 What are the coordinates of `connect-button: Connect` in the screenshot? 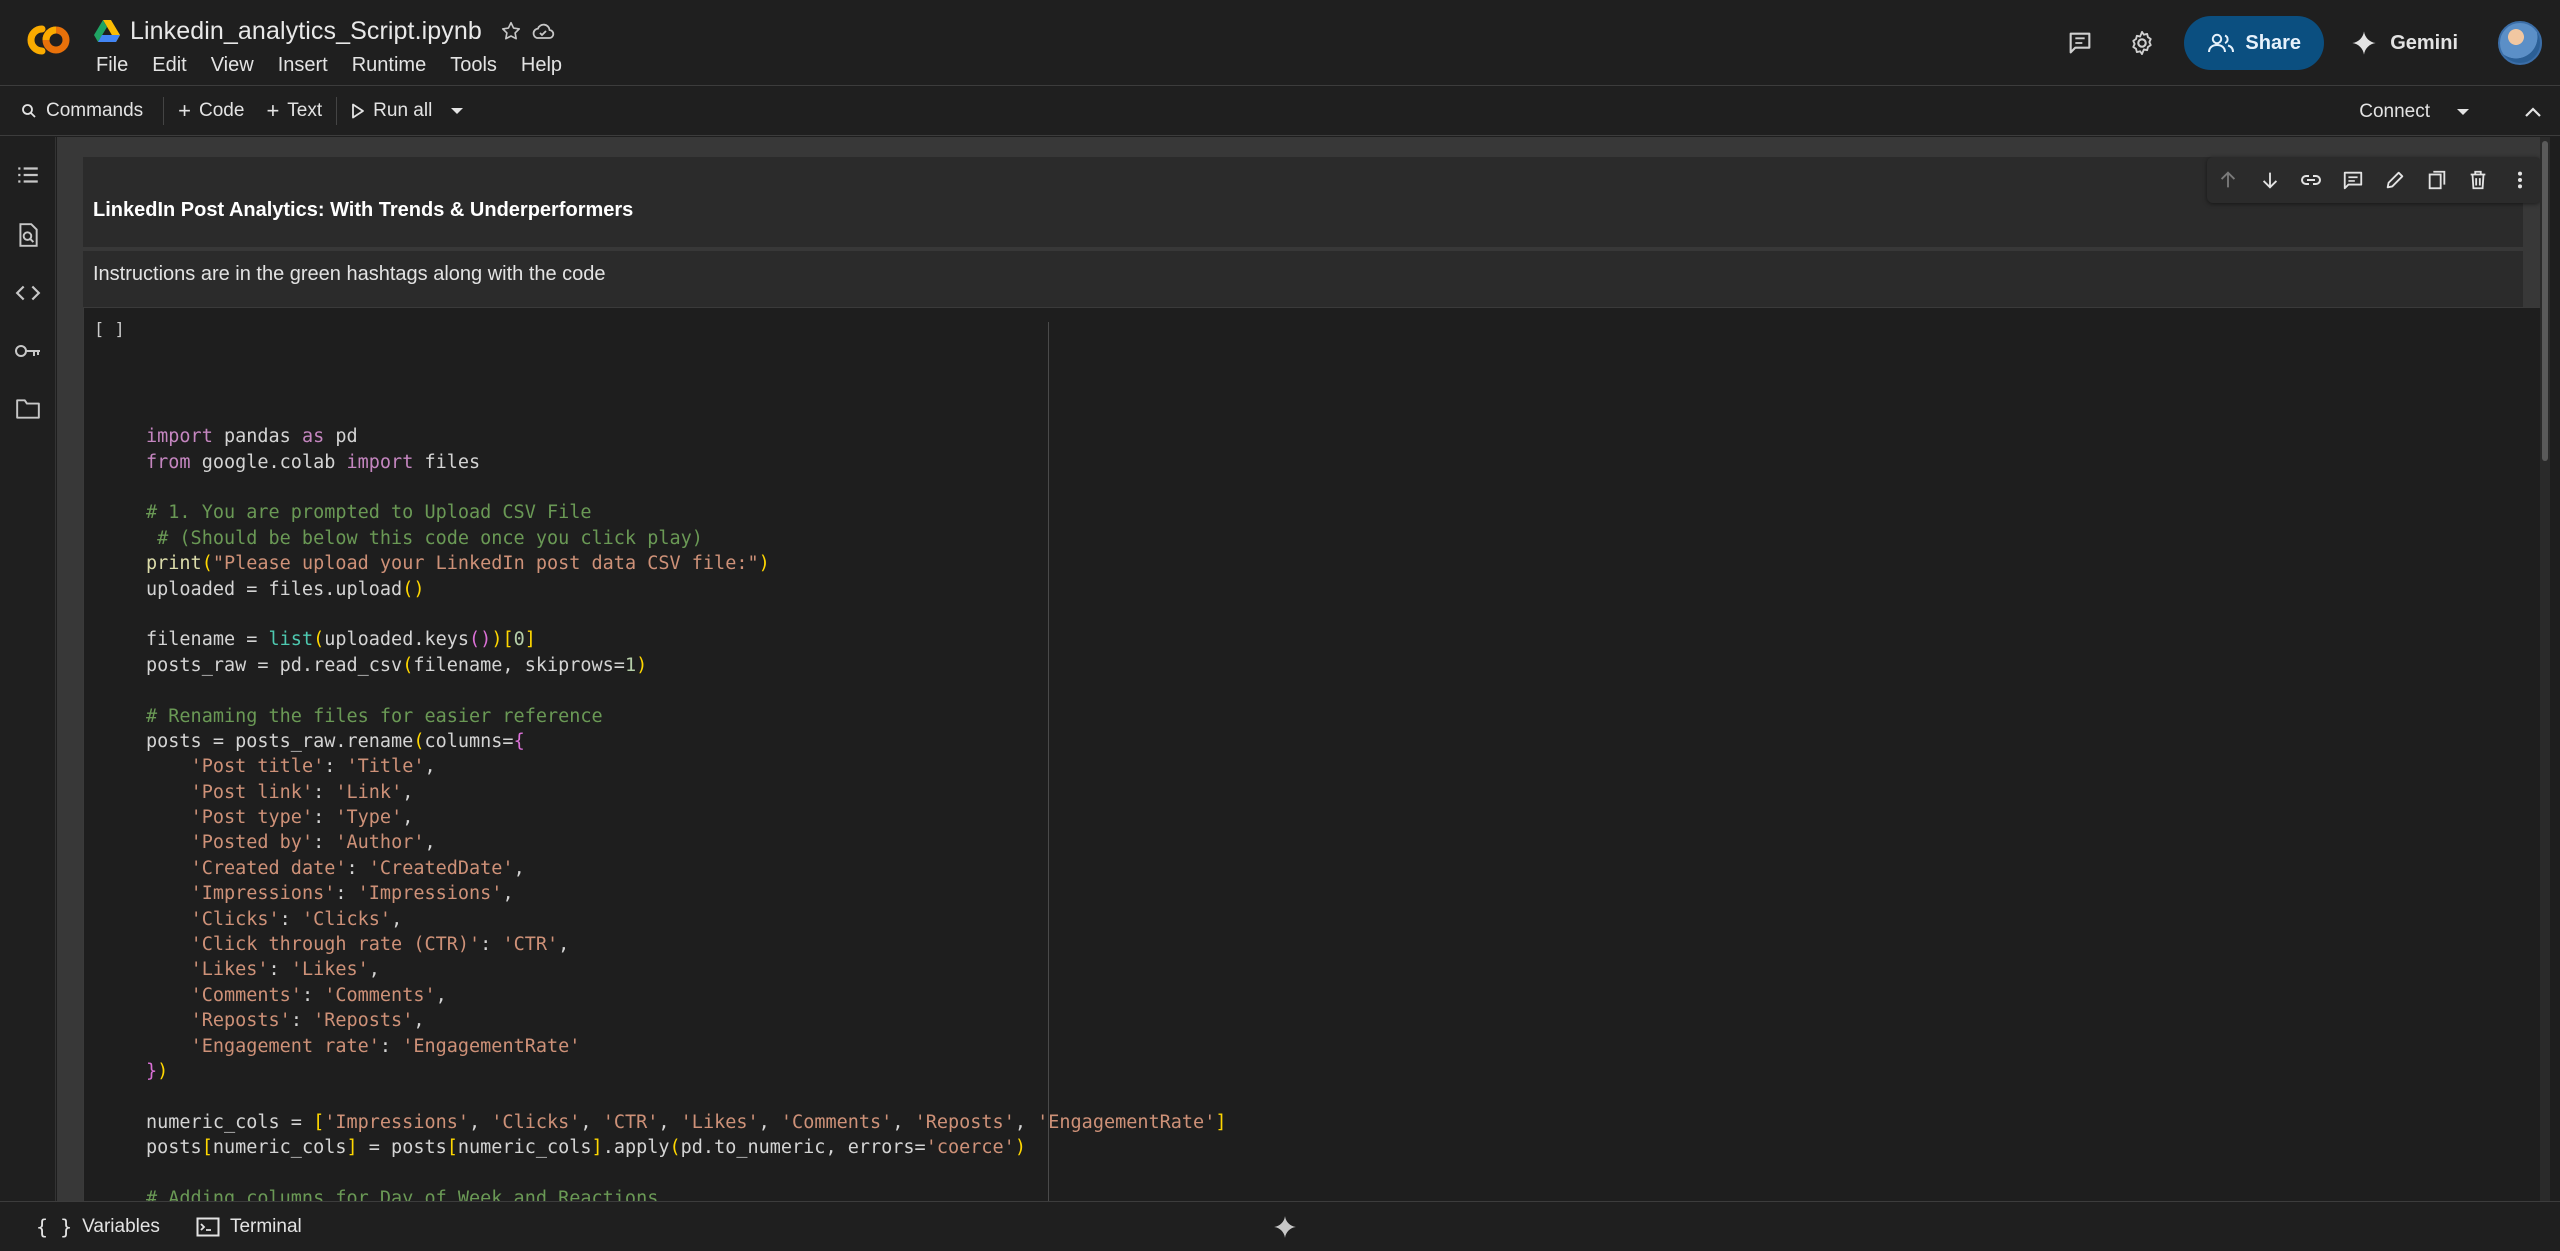 It's located at (2414, 111).